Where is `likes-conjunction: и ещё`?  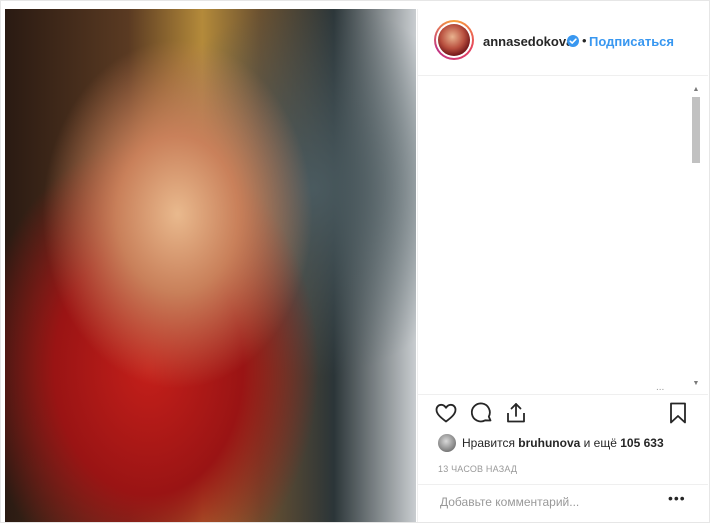 likes-conjunction: и ещё is located at coordinates (600, 443).